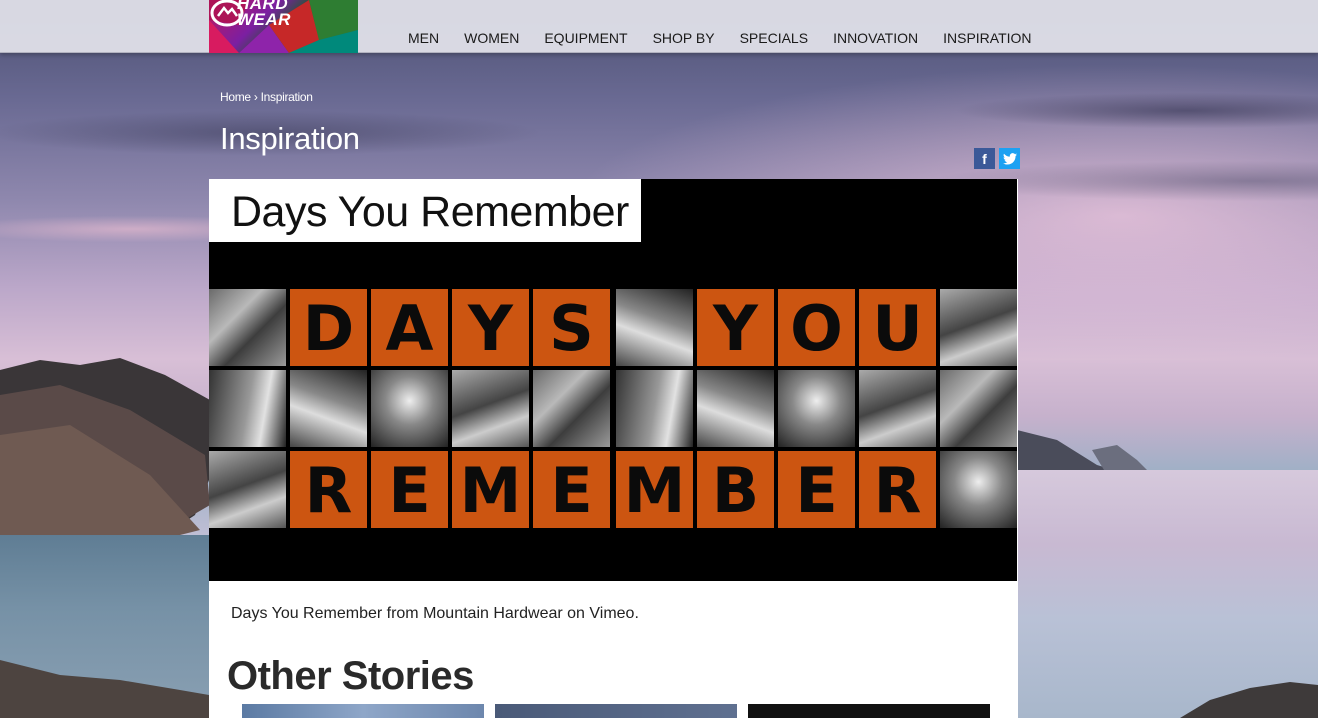 This screenshot has width=1318, height=718. What do you see at coordinates (350, 676) in the screenshot?
I see `other-stories-heading: Other Stories` at bounding box center [350, 676].